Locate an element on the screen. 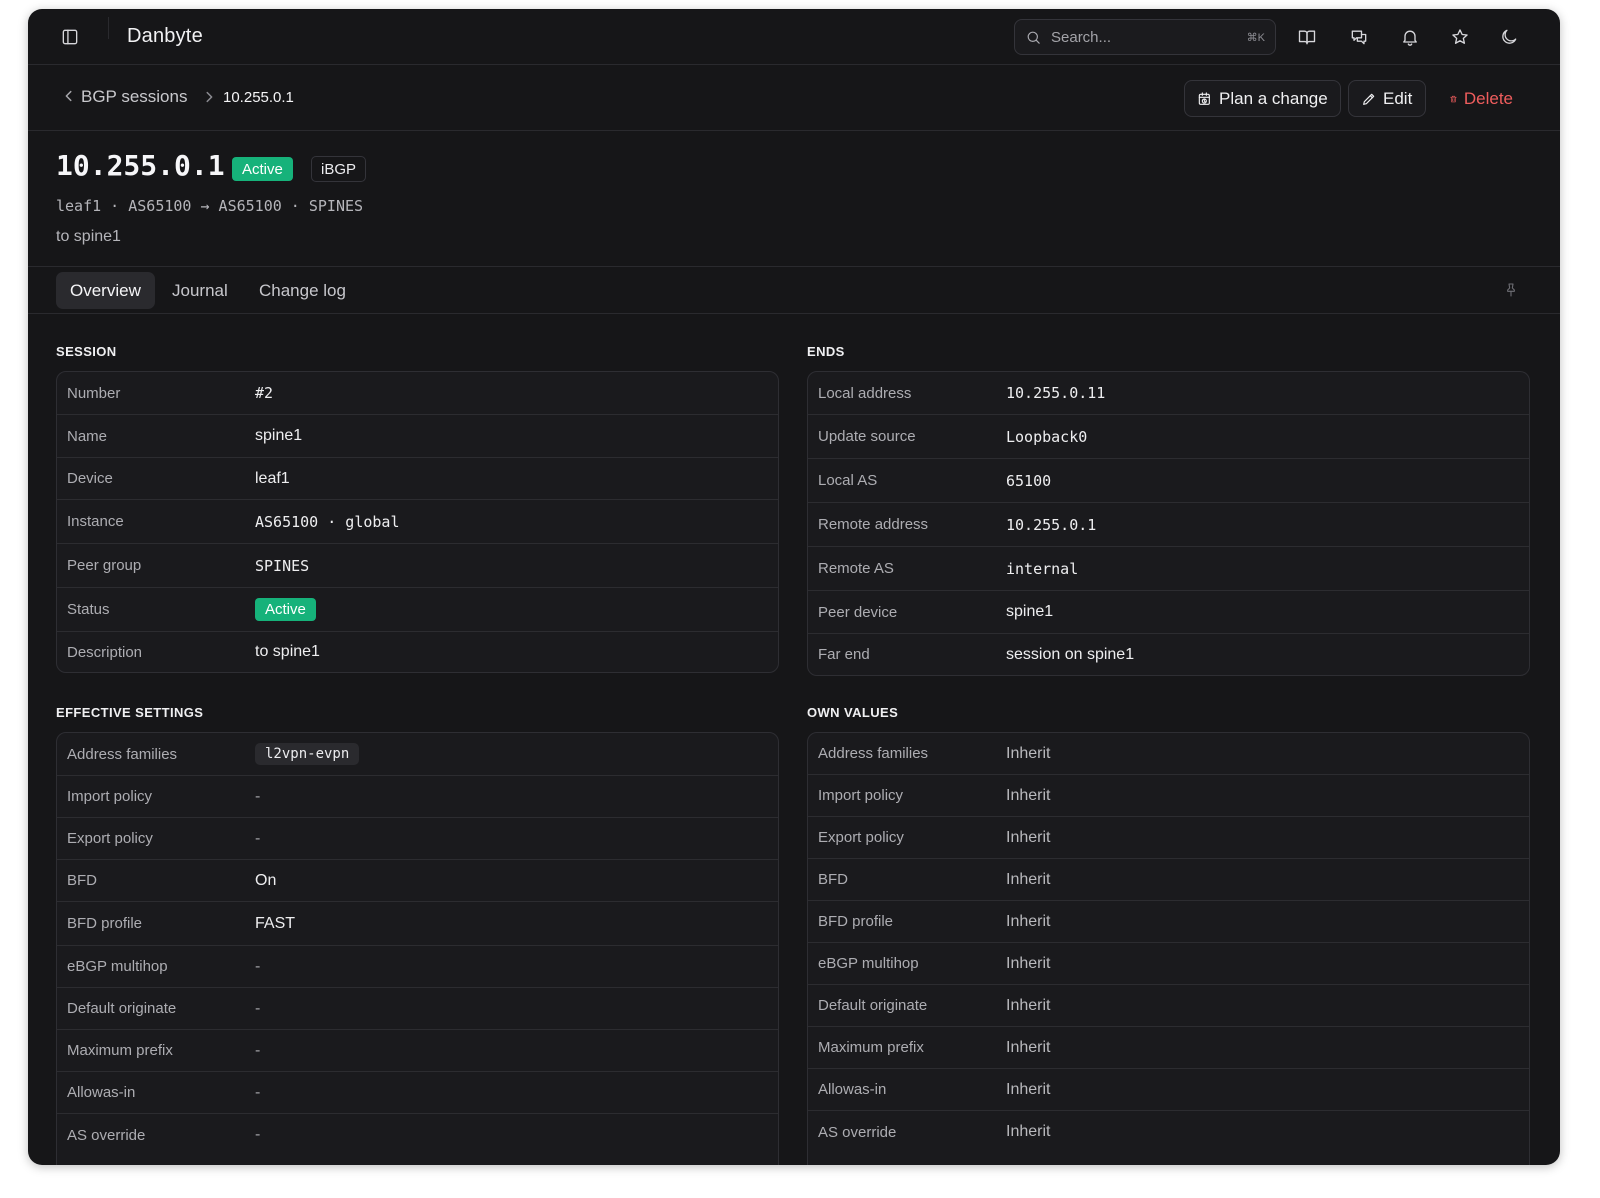  table-row: Default originate - is located at coordinates (417, 1009).